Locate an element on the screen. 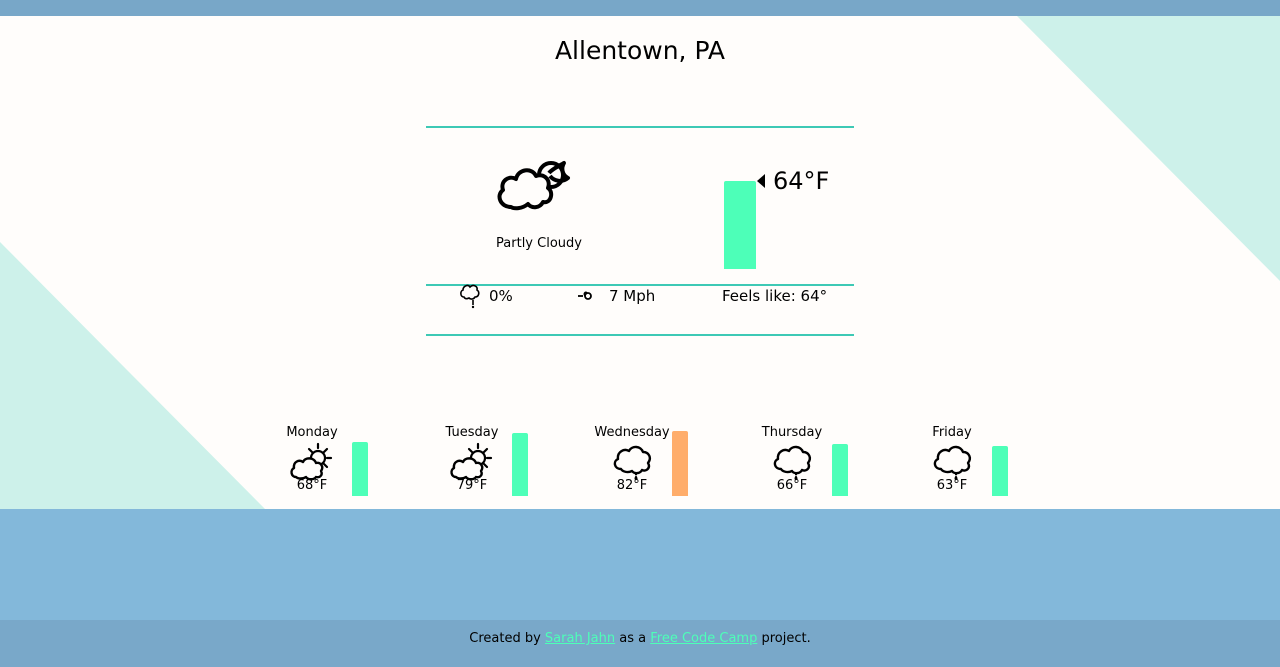  current-condition-label: Partly Cloudy is located at coordinates (539, 243).